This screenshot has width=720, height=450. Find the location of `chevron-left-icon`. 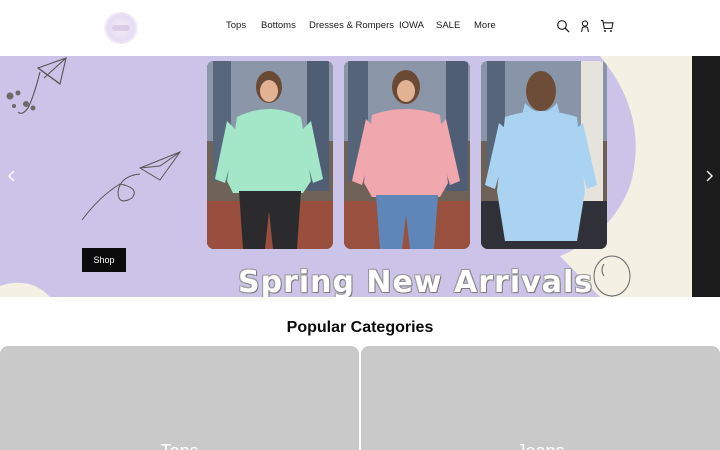

chevron-left-icon is located at coordinates (12, 176).